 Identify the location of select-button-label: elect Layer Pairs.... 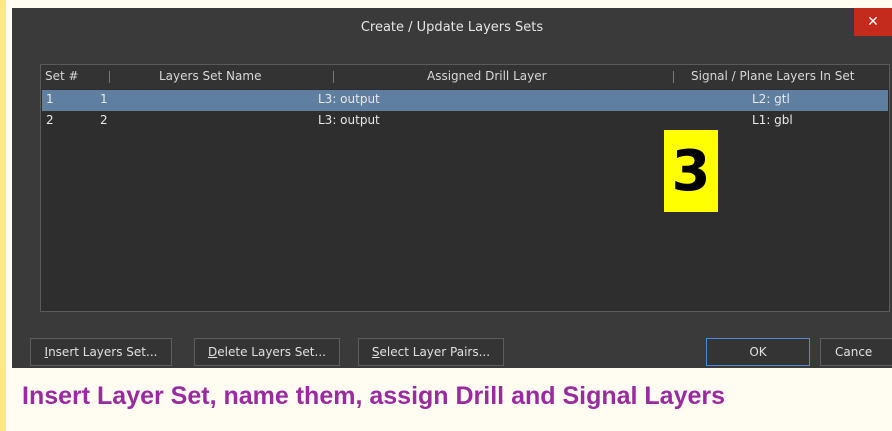
(435, 352).